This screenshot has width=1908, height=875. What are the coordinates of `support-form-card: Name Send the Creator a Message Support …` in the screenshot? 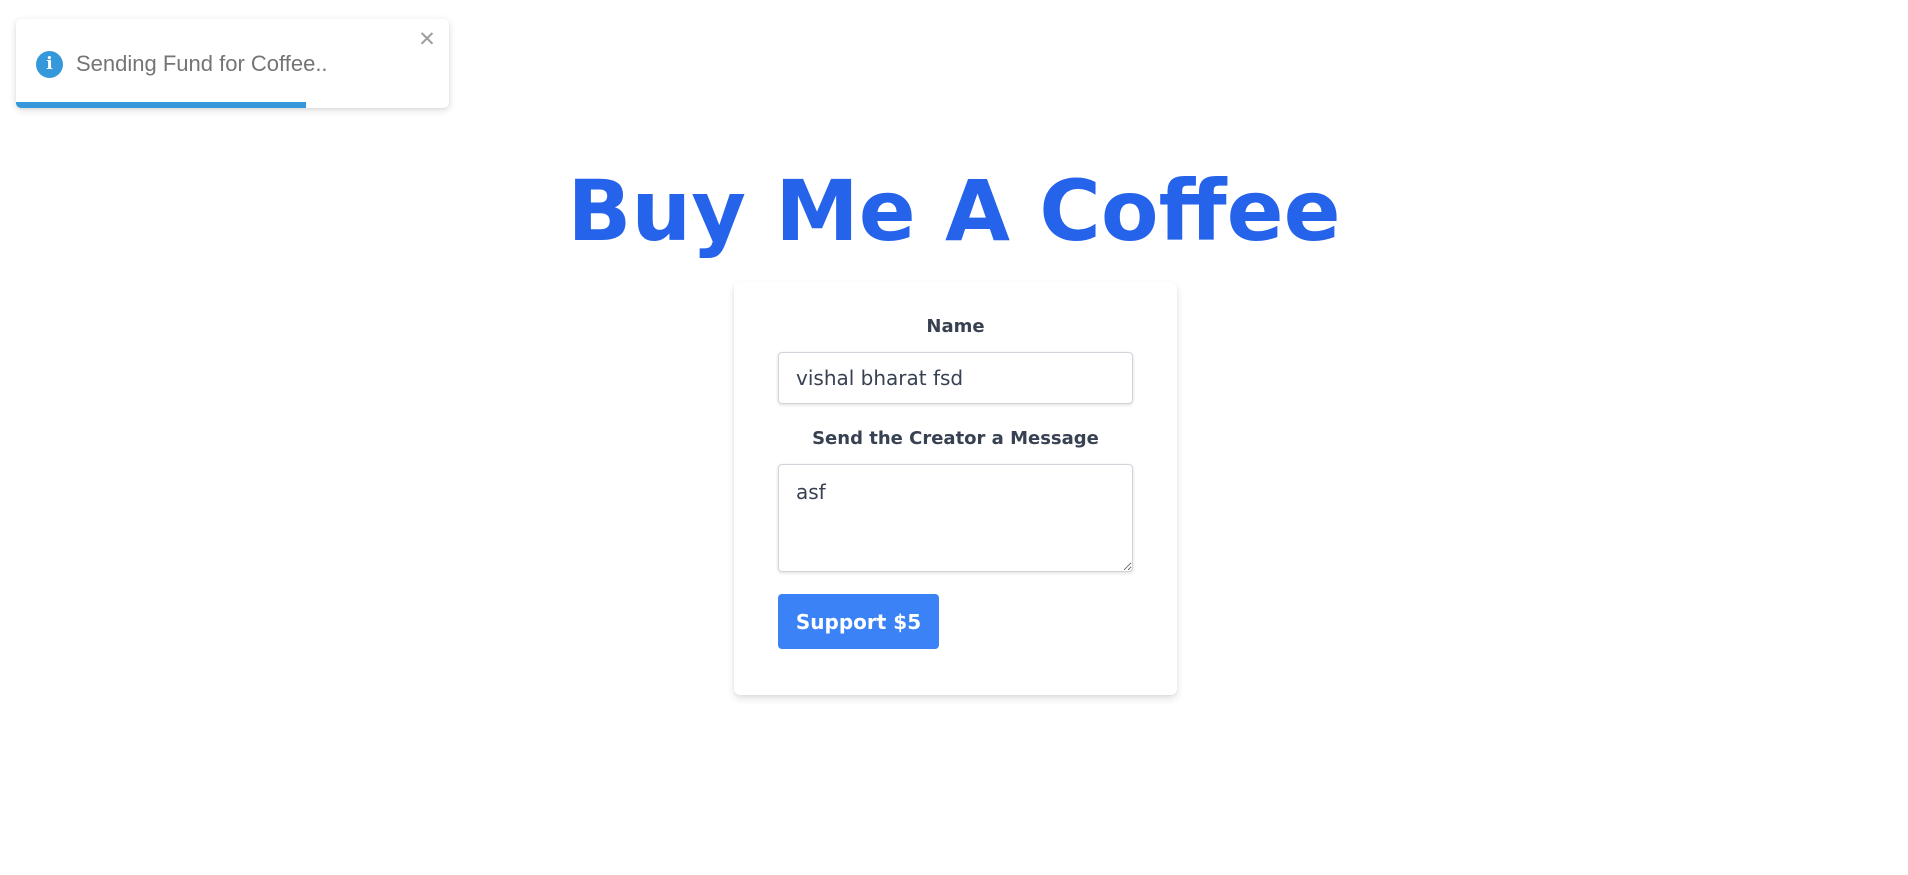 It's located at (955, 488).